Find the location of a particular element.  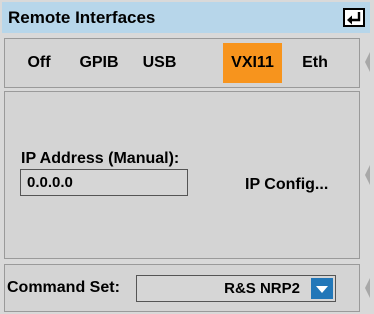

tab-off: Off is located at coordinates (39, 63).